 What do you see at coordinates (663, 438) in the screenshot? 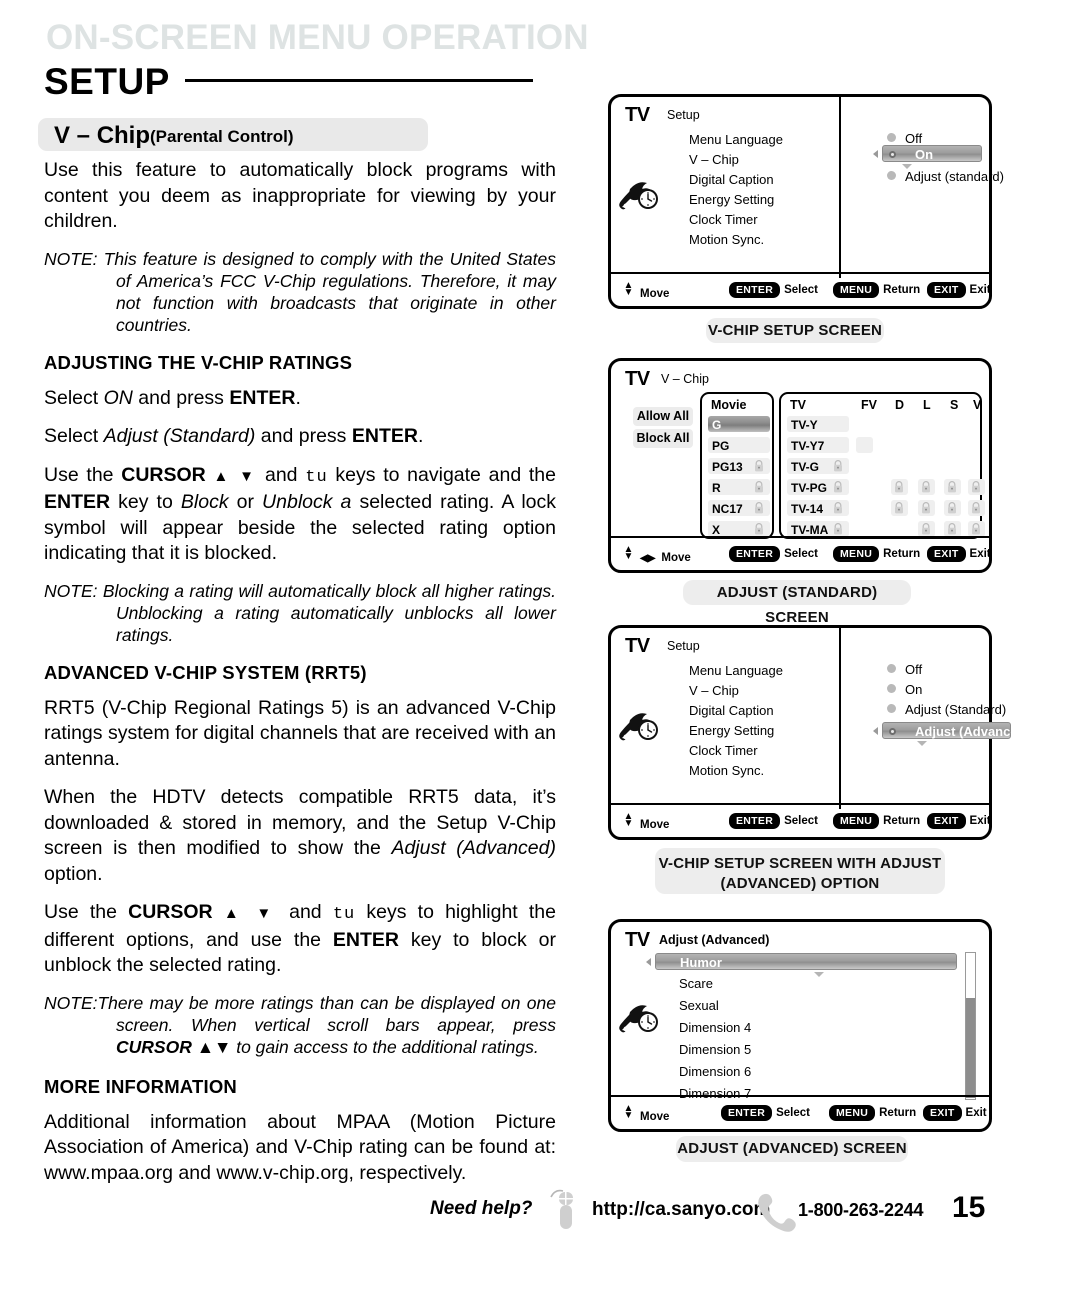
I see `button-block-all: Block All` at bounding box center [663, 438].